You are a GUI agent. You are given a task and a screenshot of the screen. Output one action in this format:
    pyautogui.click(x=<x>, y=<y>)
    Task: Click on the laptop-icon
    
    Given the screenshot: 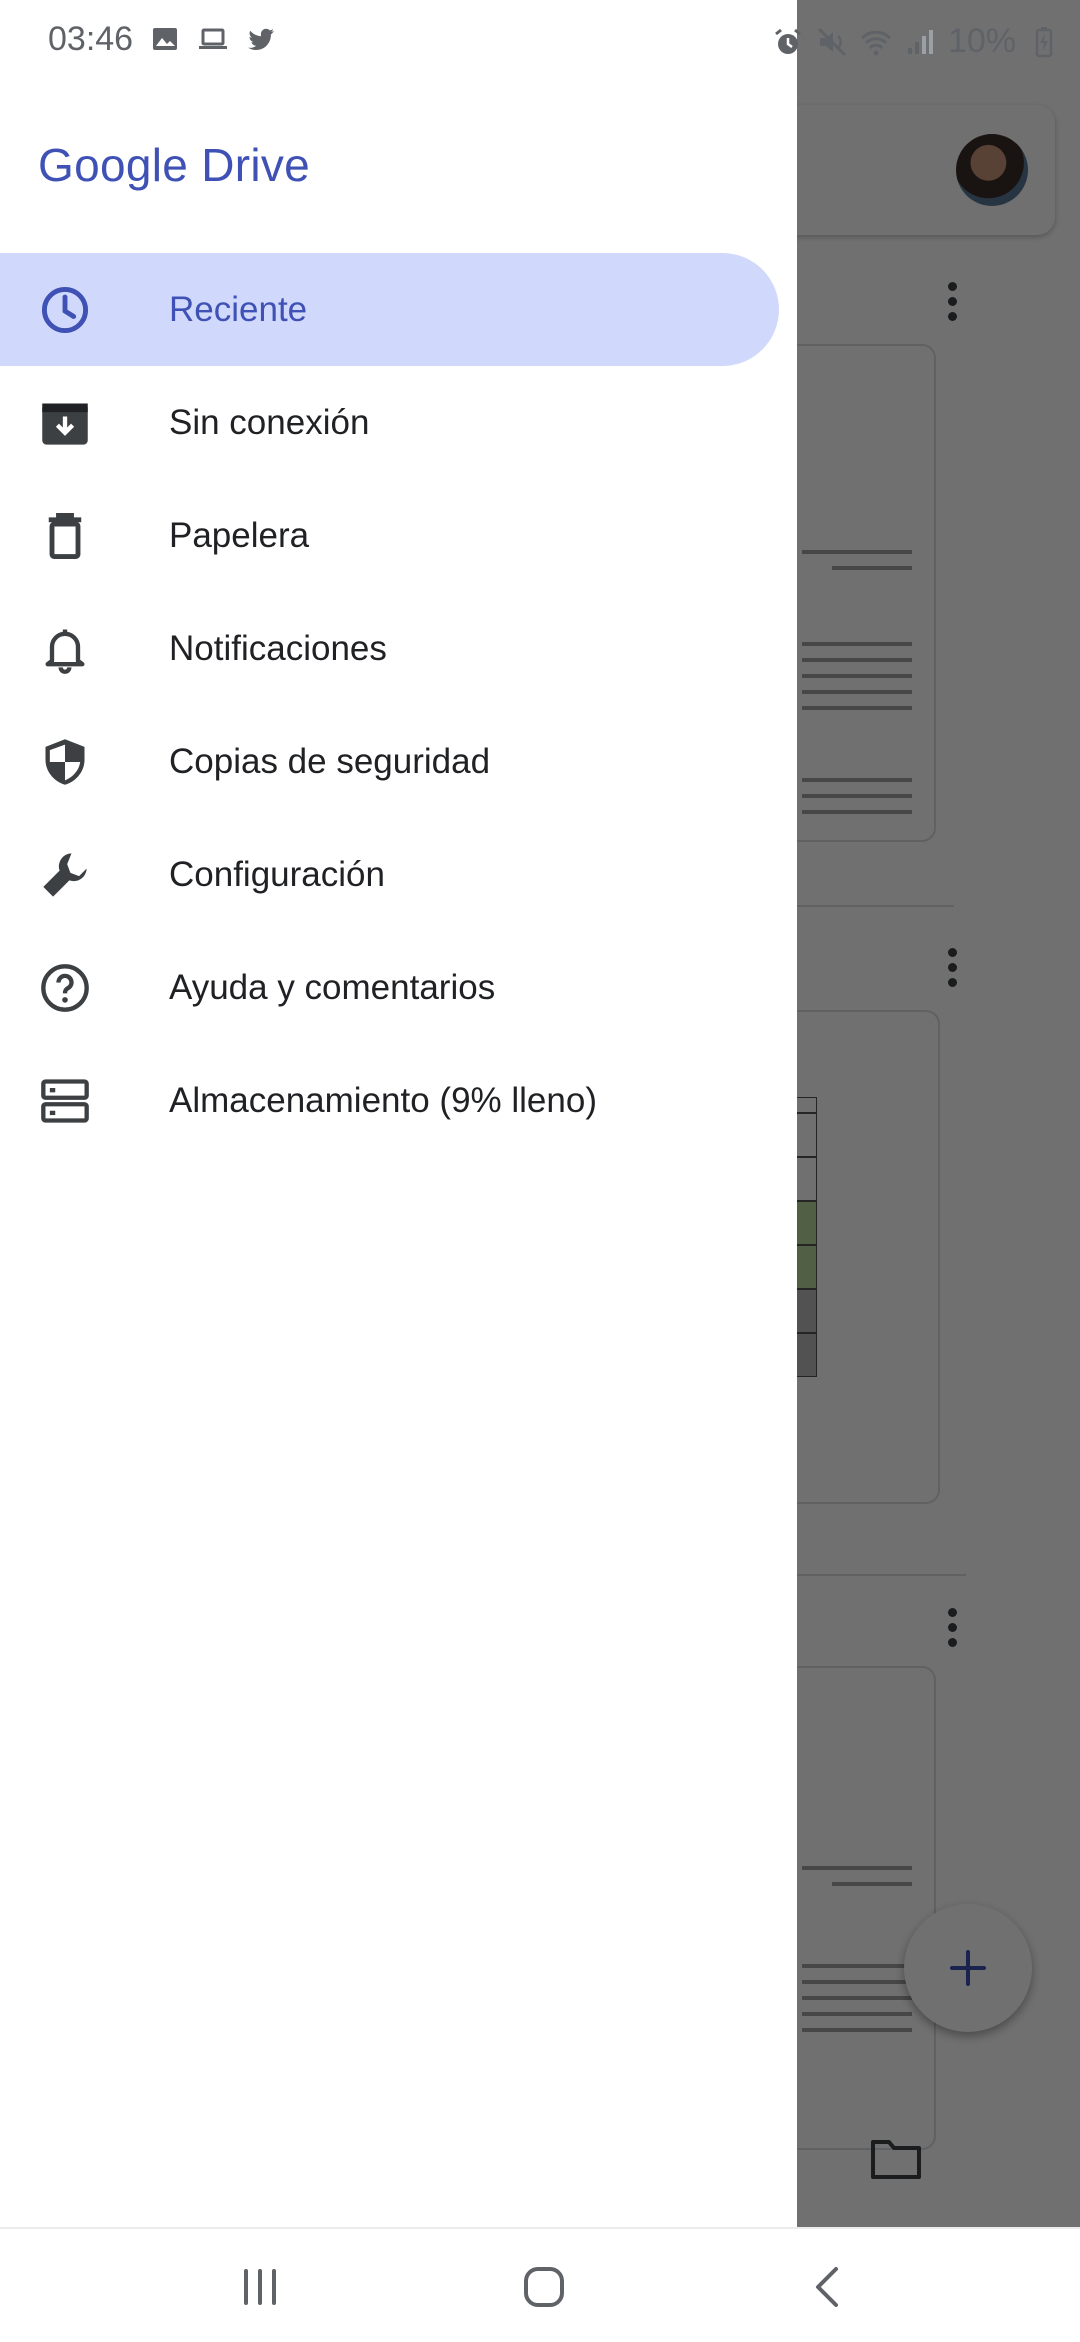 What is the action you would take?
    pyautogui.click(x=213, y=38)
    